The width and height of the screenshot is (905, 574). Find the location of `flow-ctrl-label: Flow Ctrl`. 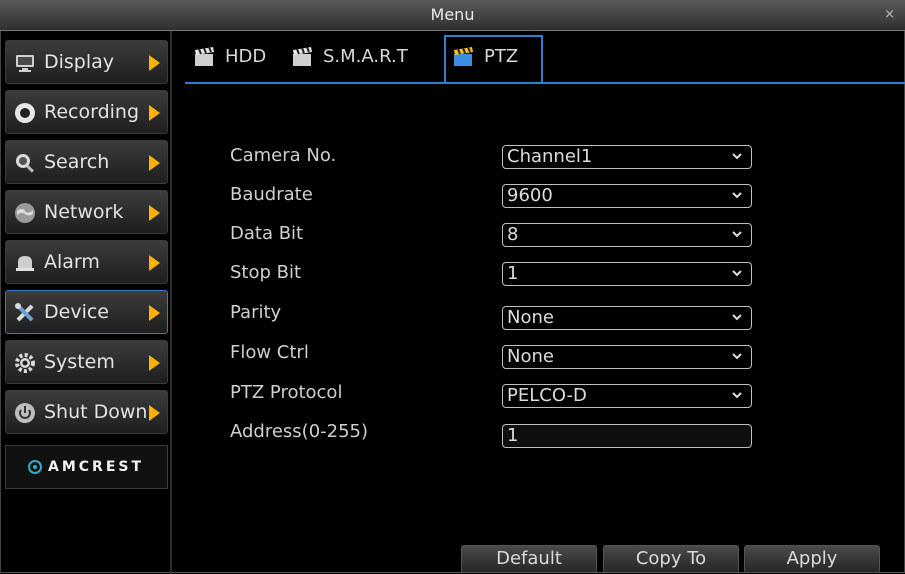

flow-ctrl-label: Flow Ctrl is located at coordinates (269, 352).